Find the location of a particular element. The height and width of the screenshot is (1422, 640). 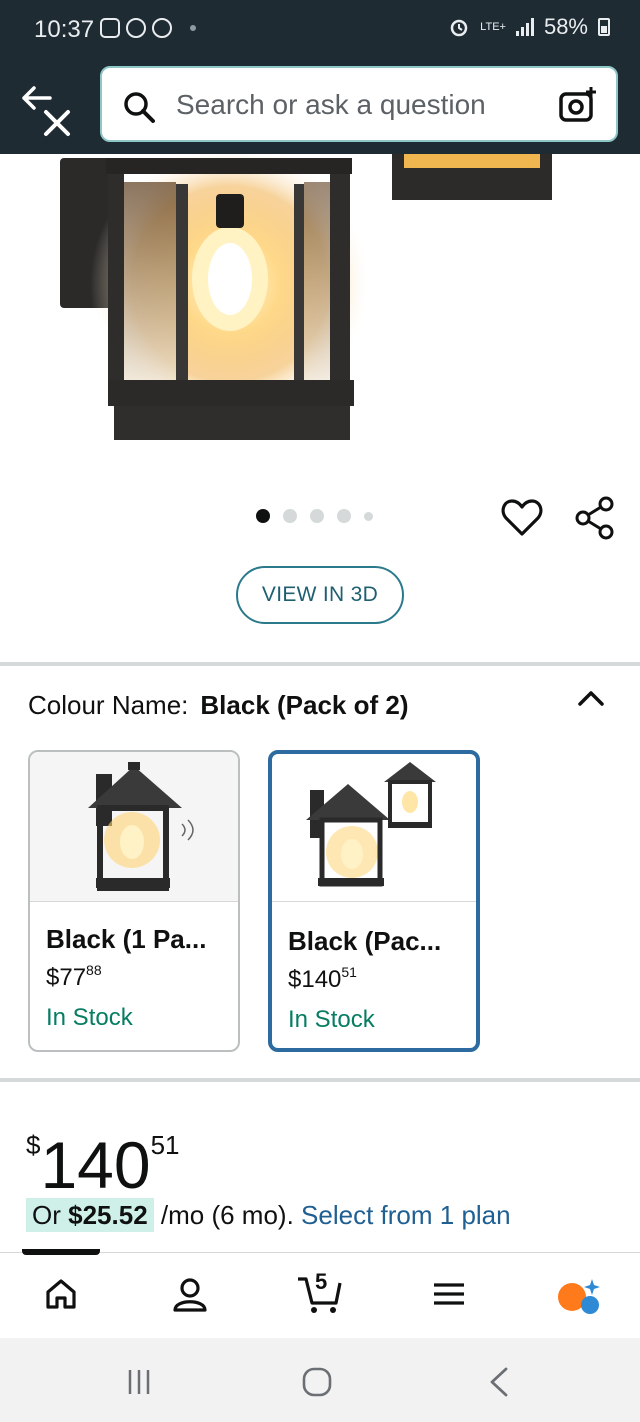

account-icon is located at coordinates (190, 1295).